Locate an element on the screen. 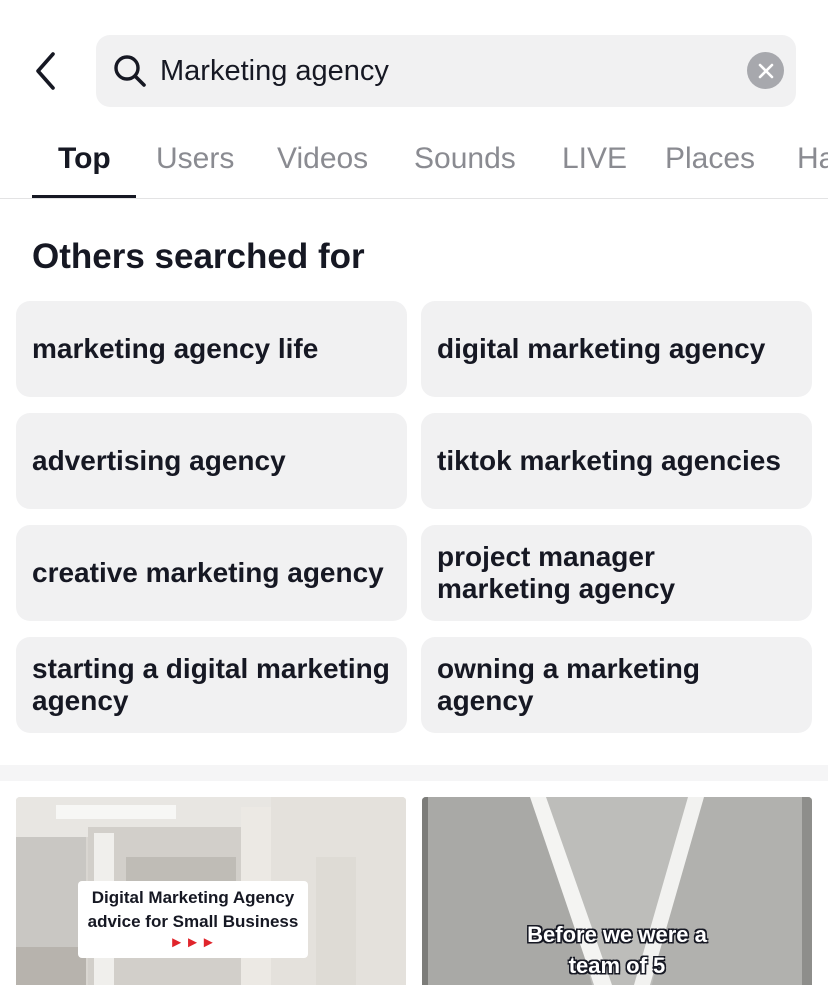 The width and height of the screenshot is (828, 985). chevron-left-icon is located at coordinates (45, 71).